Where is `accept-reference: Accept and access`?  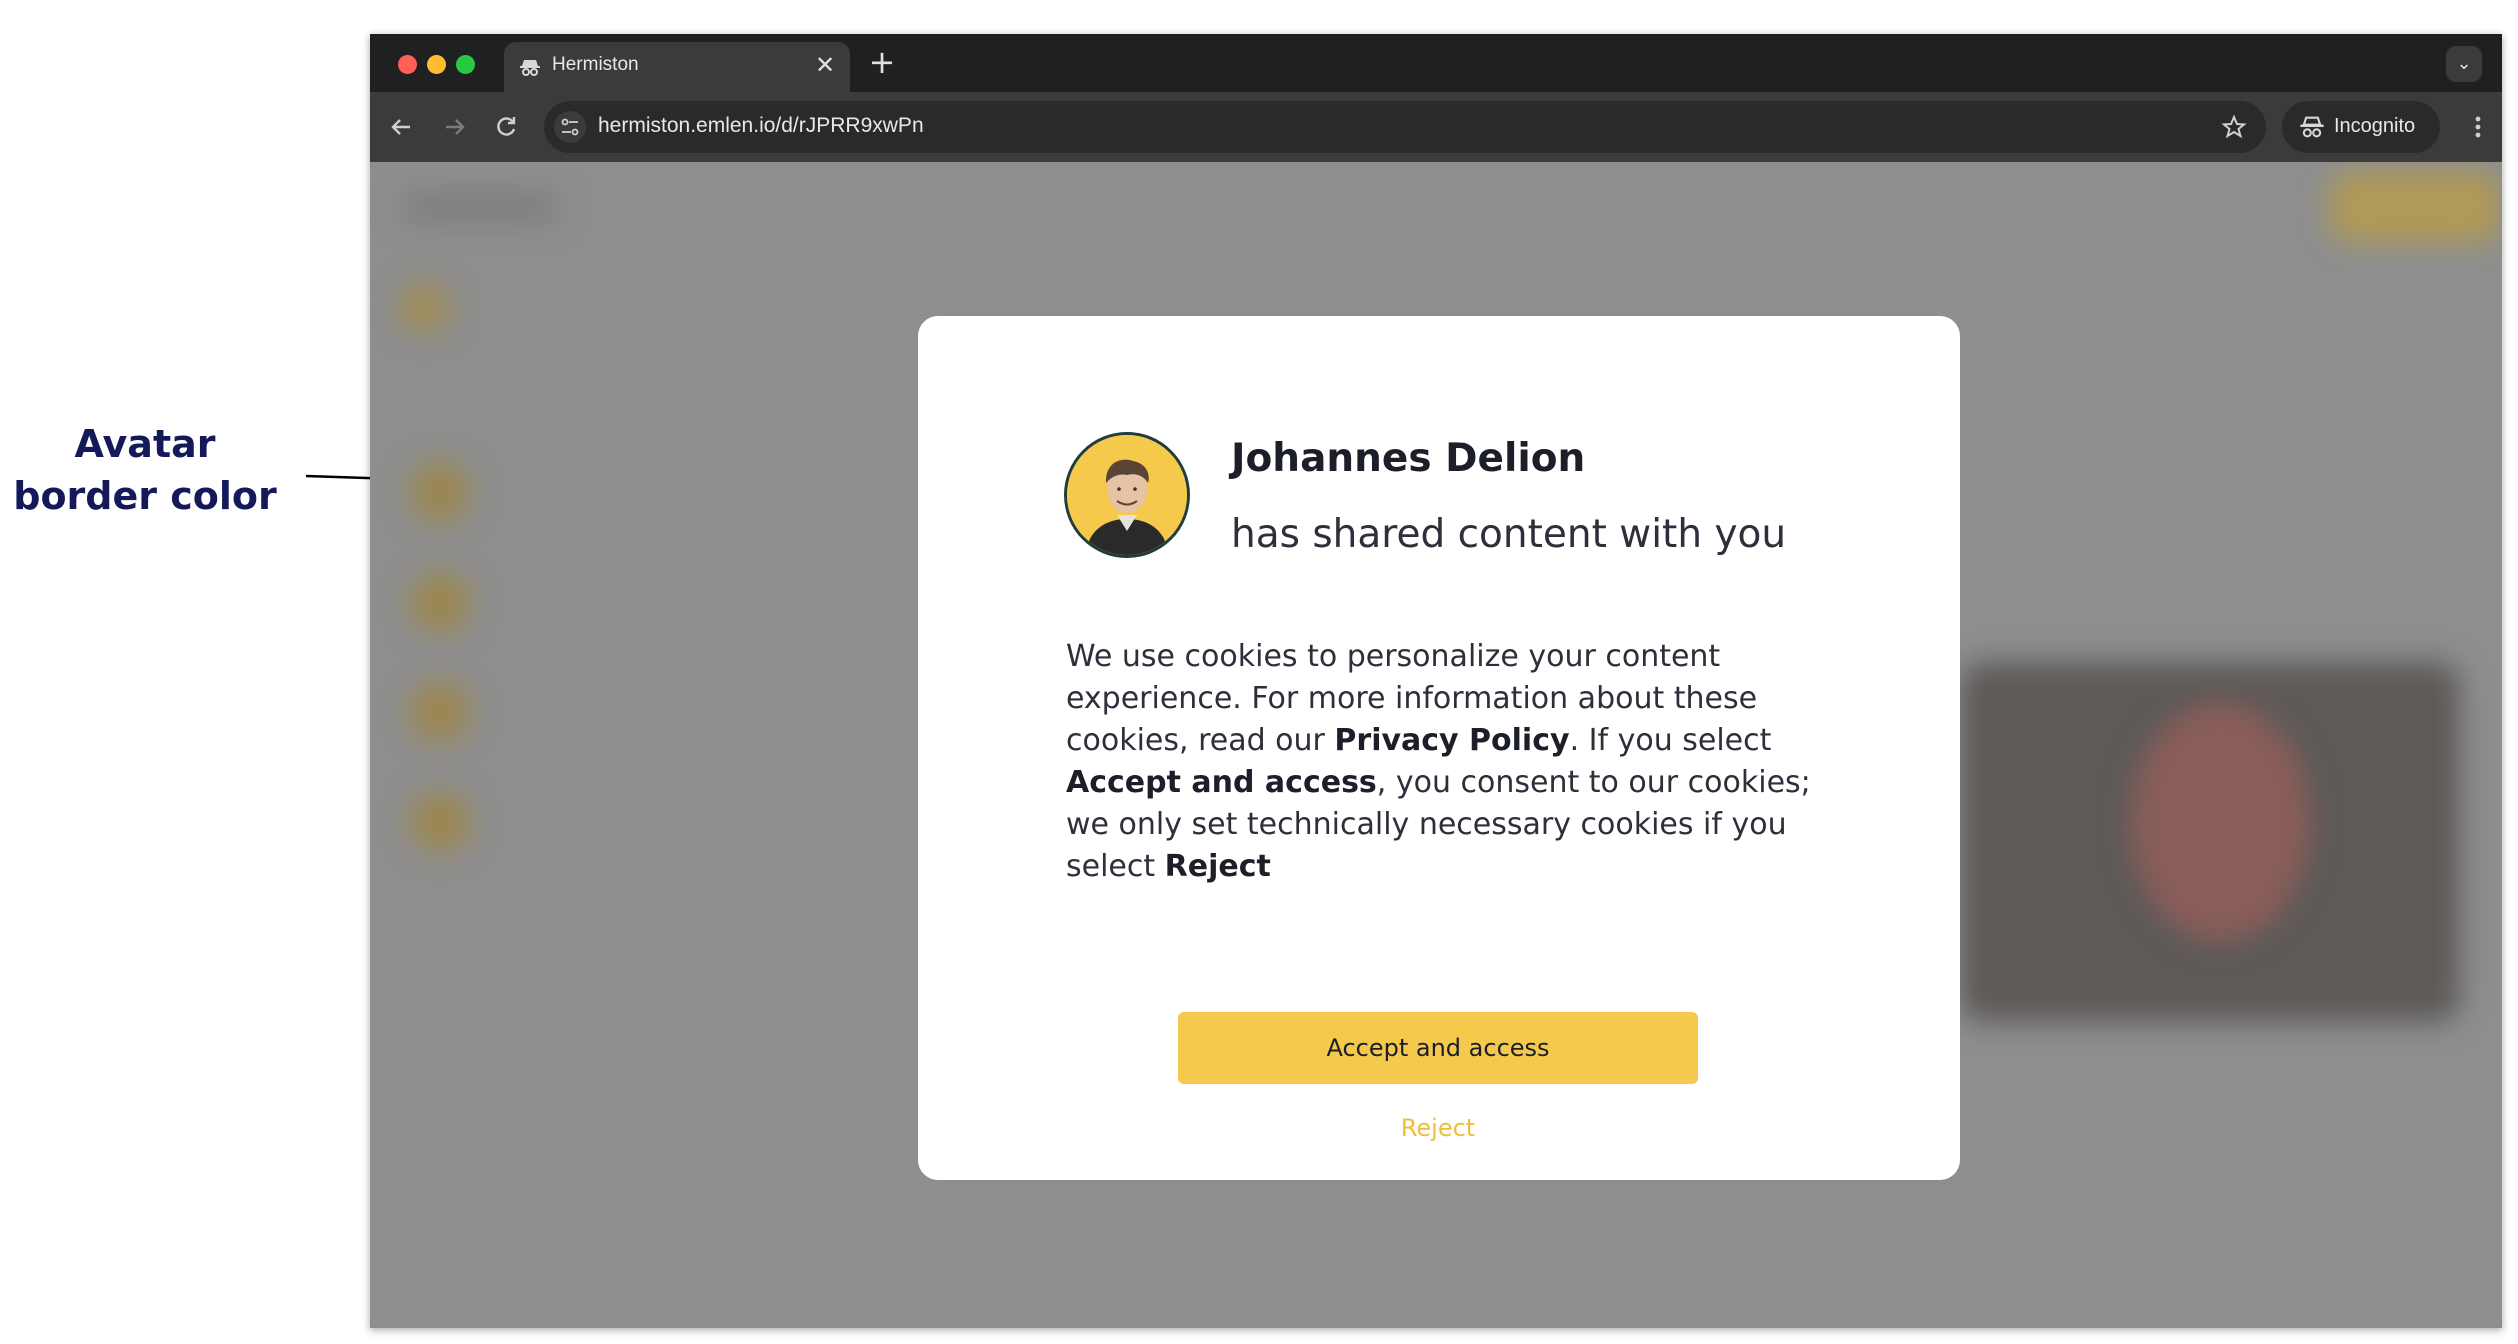
accept-reference: Accept and access is located at coordinates (1221, 782).